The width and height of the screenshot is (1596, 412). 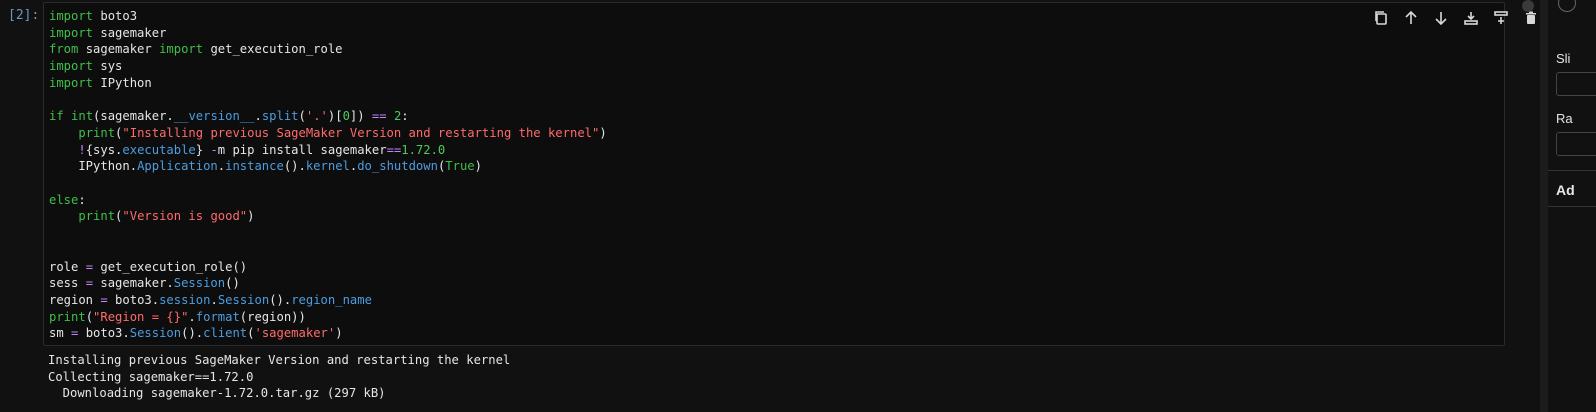 What do you see at coordinates (166, 216) in the screenshot?
I see `code-line: print("Version is good")` at bounding box center [166, 216].